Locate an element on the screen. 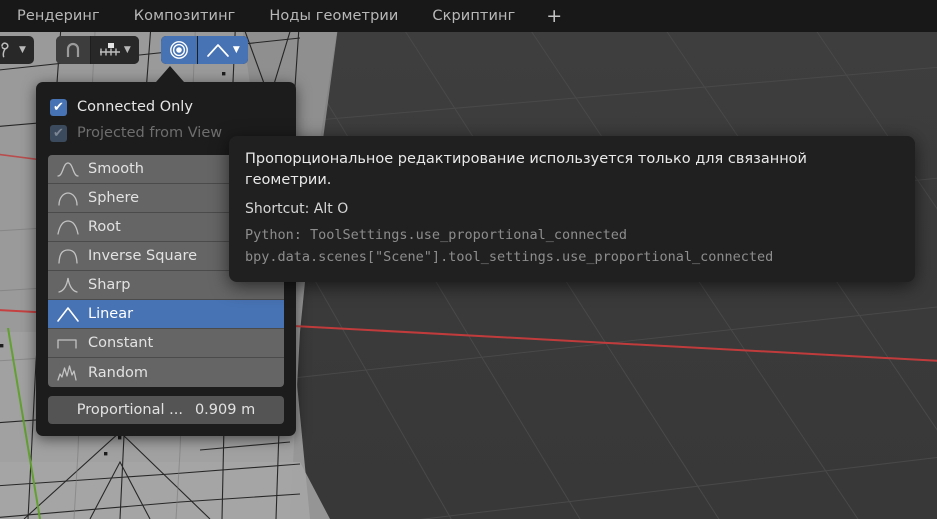  proportional-editing-toggle is located at coordinates (178, 49).